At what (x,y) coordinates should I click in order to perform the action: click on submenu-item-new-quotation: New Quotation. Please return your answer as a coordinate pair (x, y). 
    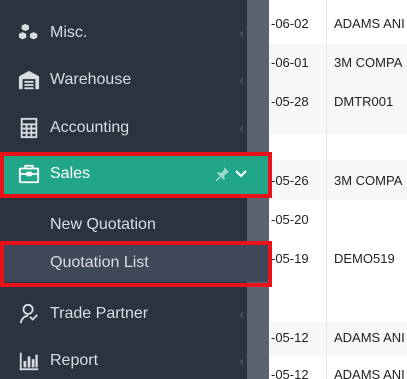
    Looking at the image, I should click on (123, 225).